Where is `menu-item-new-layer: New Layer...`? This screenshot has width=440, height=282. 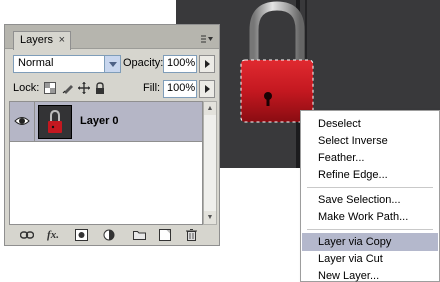 menu-item-new-layer: New Layer... is located at coordinates (370, 274).